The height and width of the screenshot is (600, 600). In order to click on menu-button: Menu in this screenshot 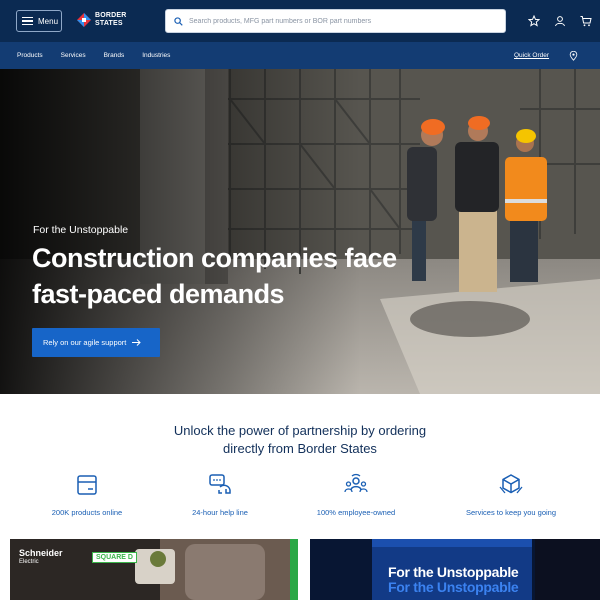, I will do `click(39, 21)`.